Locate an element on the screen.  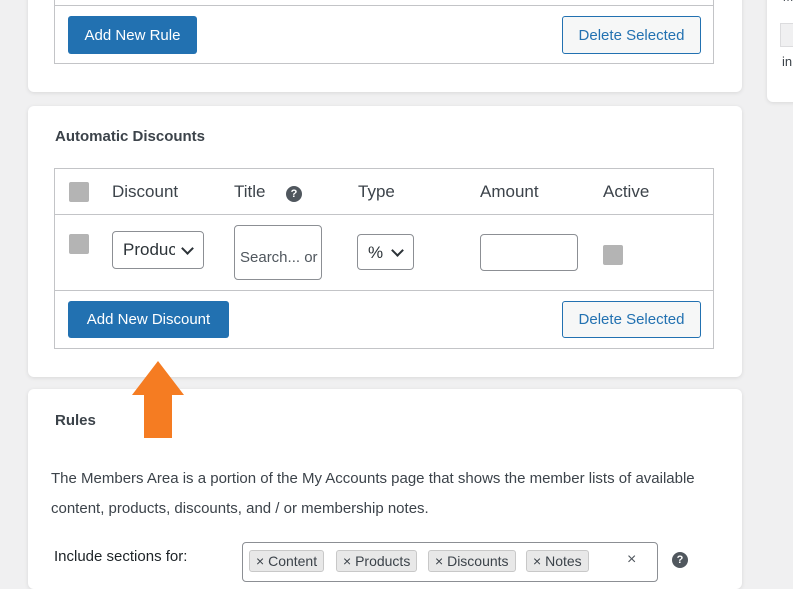
header-amount: Amount is located at coordinates (509, 191).